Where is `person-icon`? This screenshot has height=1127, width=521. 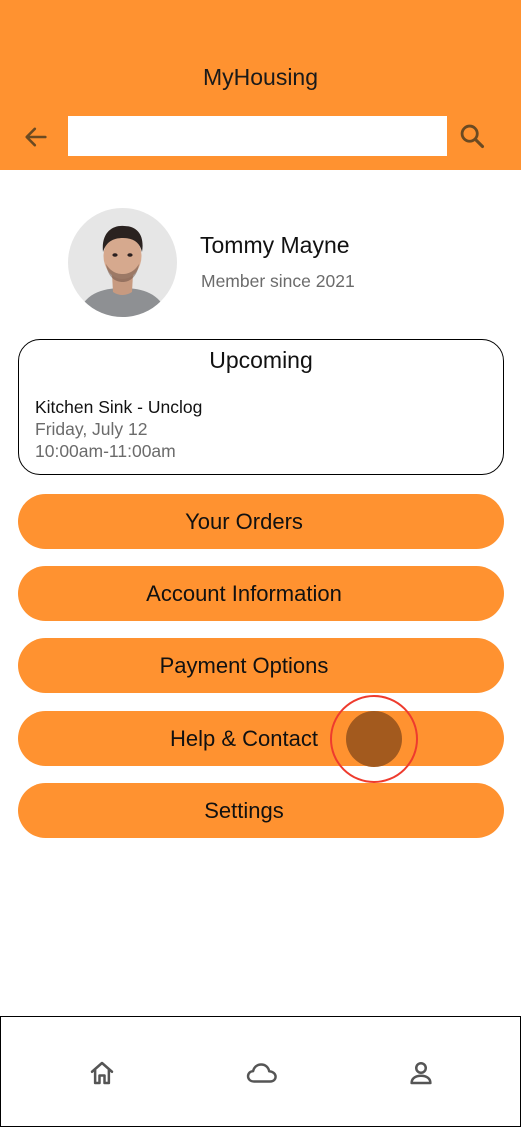
person-icon is located at coordinates (421, 1073).